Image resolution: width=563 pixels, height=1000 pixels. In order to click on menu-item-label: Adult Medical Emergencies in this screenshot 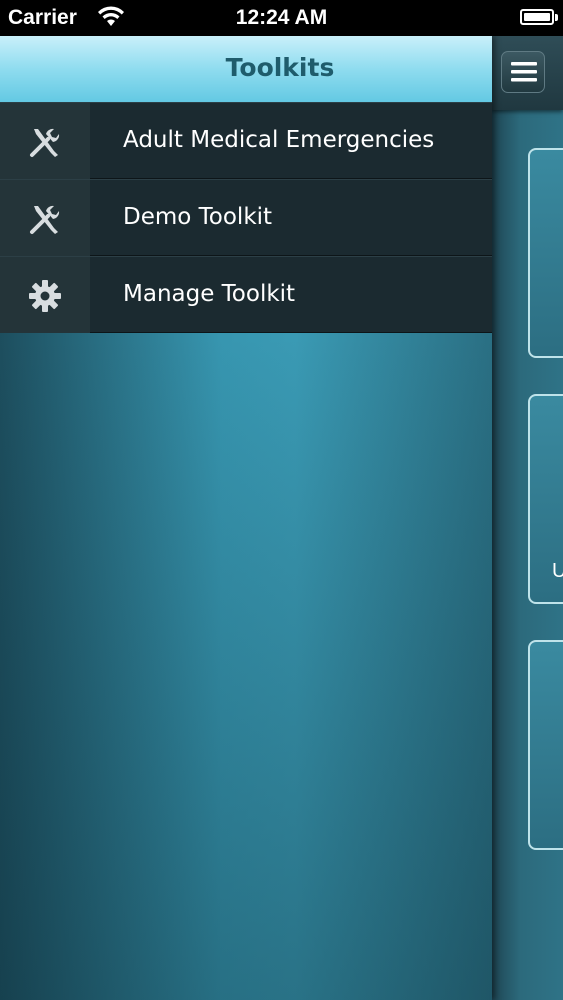, I will do `click(279, 140)`.